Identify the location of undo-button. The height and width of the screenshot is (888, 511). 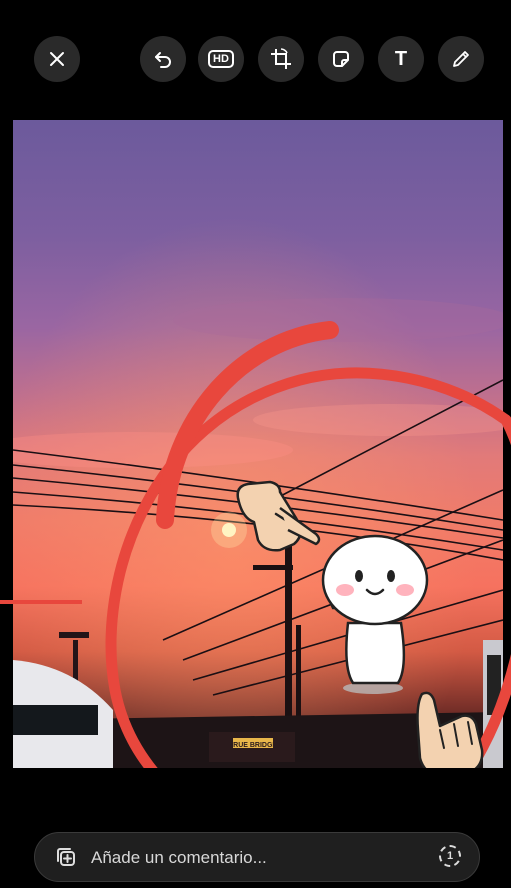
(163, 59).